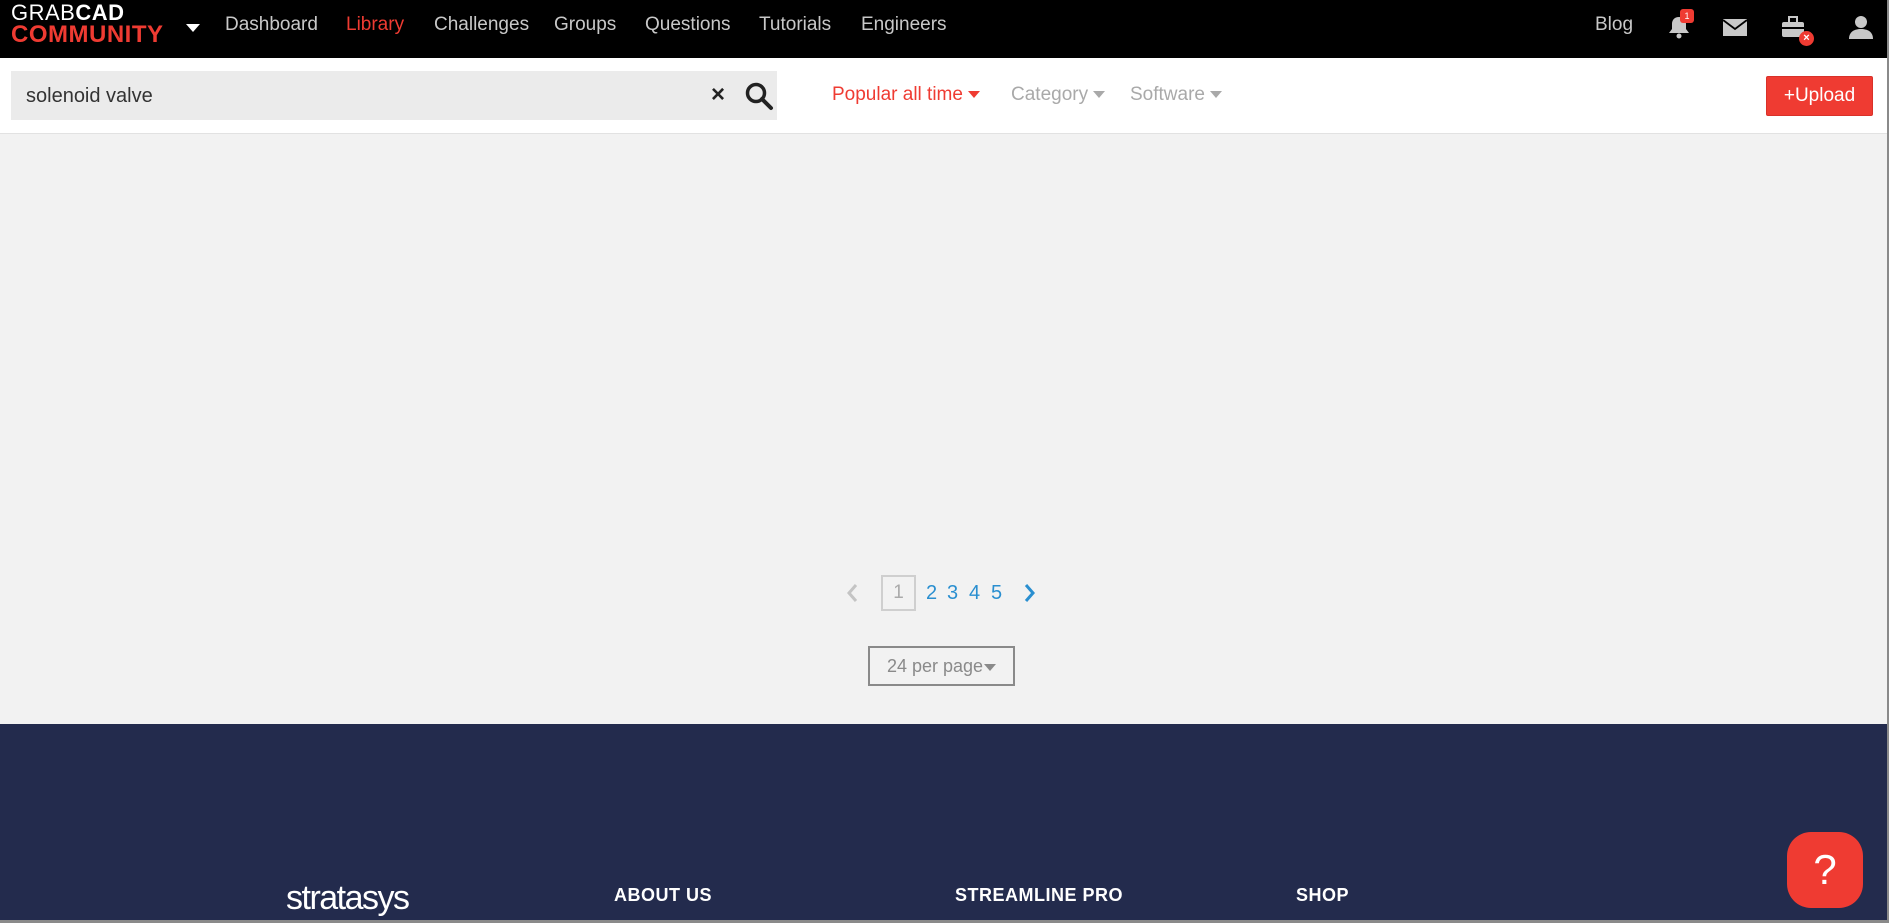 This screenshot has height=923, width=1889. Describe the element at coordinates (375, 25) in the screenshot. I see `nav-library: Library` at that location.